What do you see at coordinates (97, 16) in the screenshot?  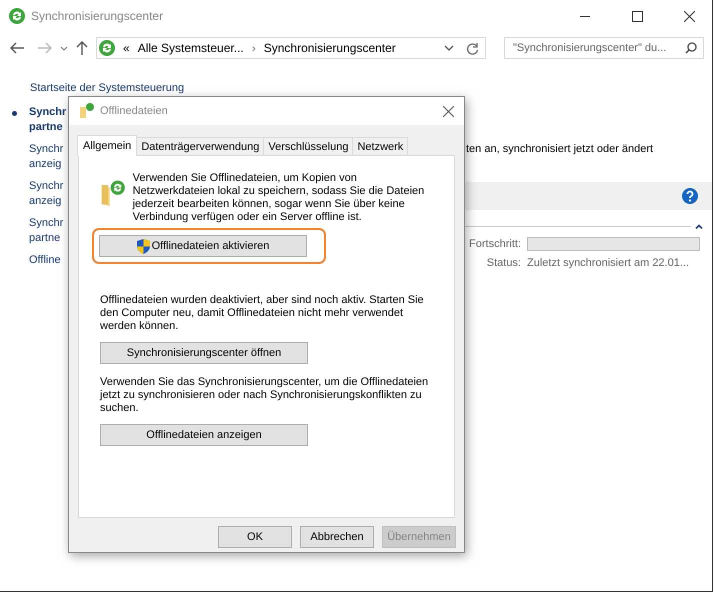 I see `window-title: Synchronisierungscenter` at bounding box center [97, 16].